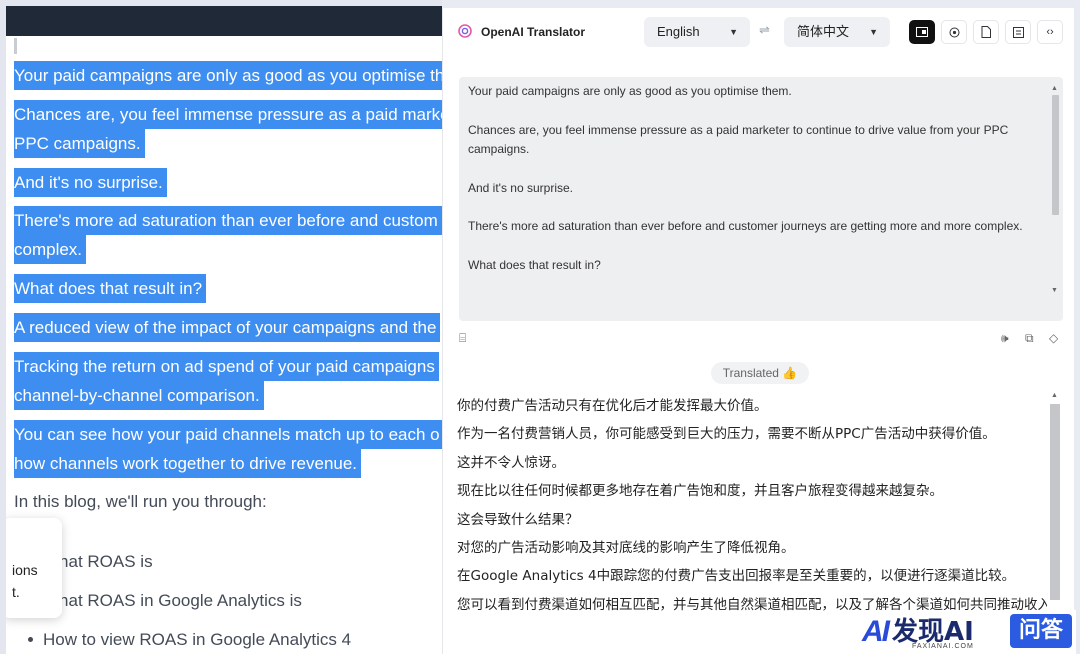 This screenshot has height=654, width=1080. I want to click on floating-popup: ions t., so click(34, 568).